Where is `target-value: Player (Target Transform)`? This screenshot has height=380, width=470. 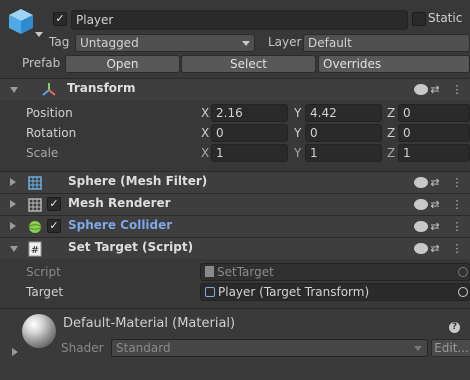
target-value: Player (Target Transform) is located at coordinates (294, 292).